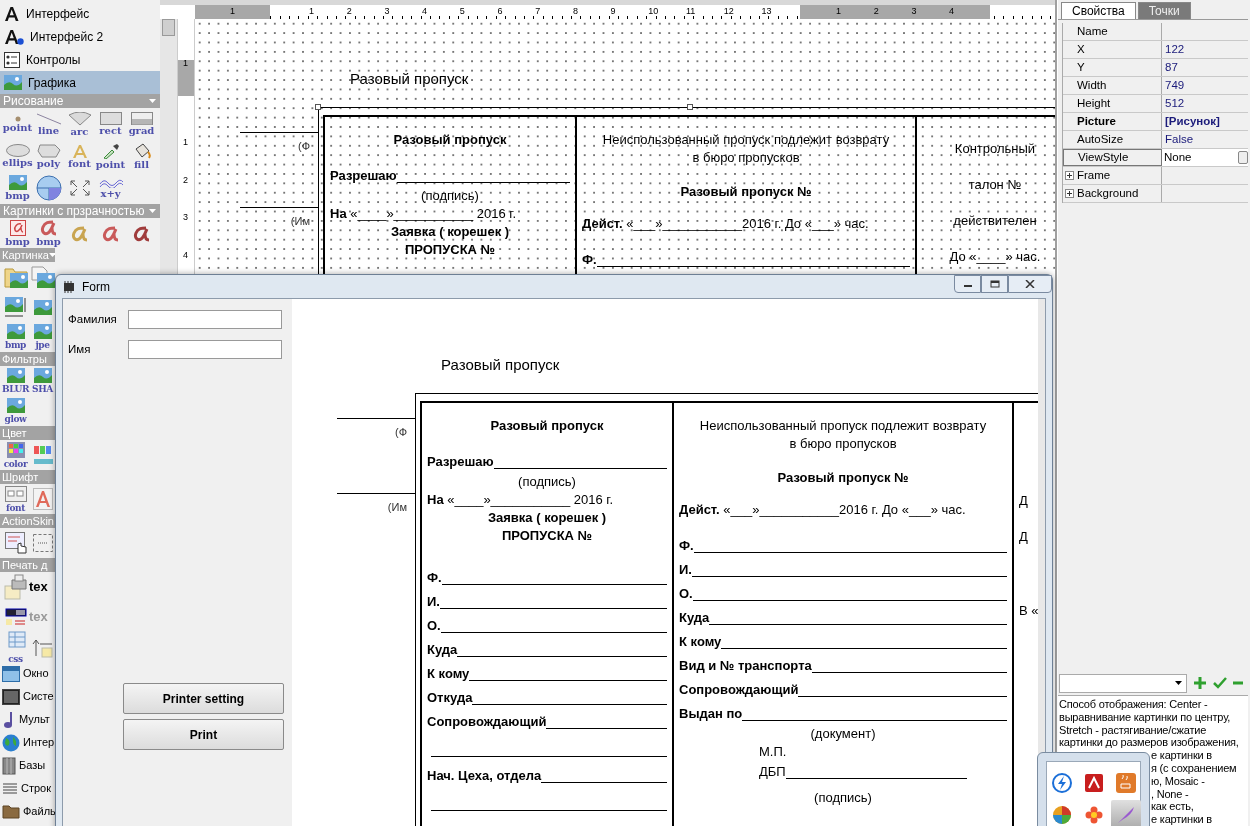 The height and width of the screenshot is (826, 1250). Describe the element at coordinates (141, 124) in the screenshot. I see `tool-button: grad` at that location.